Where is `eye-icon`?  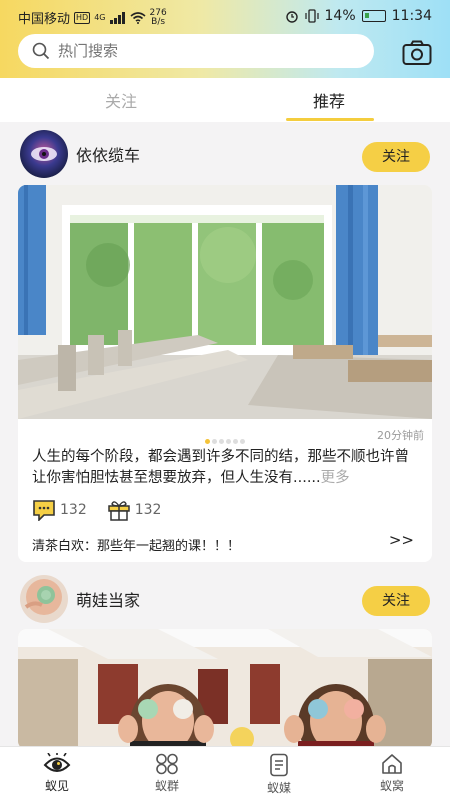 eye-icon is located at coordinates (57, 762).